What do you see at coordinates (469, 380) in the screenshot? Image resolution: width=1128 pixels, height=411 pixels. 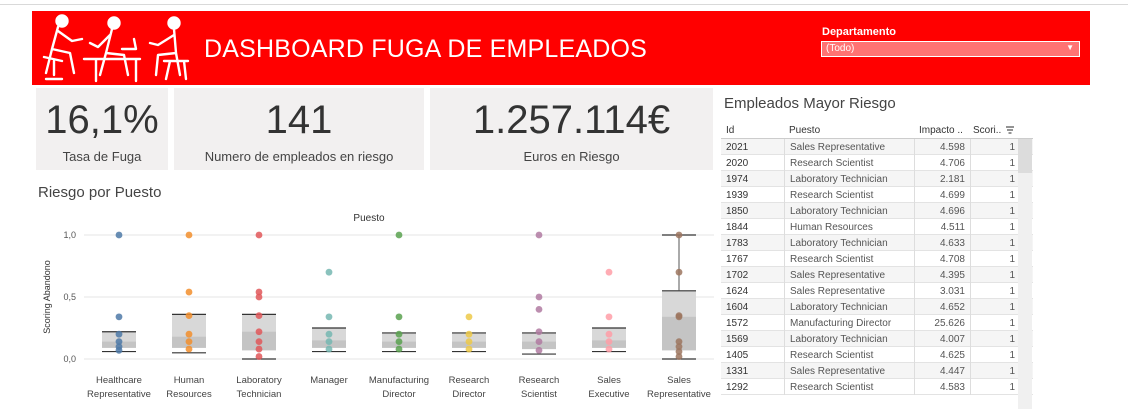 I see `x-tick-label: Research` at bounding box center [469, 380].